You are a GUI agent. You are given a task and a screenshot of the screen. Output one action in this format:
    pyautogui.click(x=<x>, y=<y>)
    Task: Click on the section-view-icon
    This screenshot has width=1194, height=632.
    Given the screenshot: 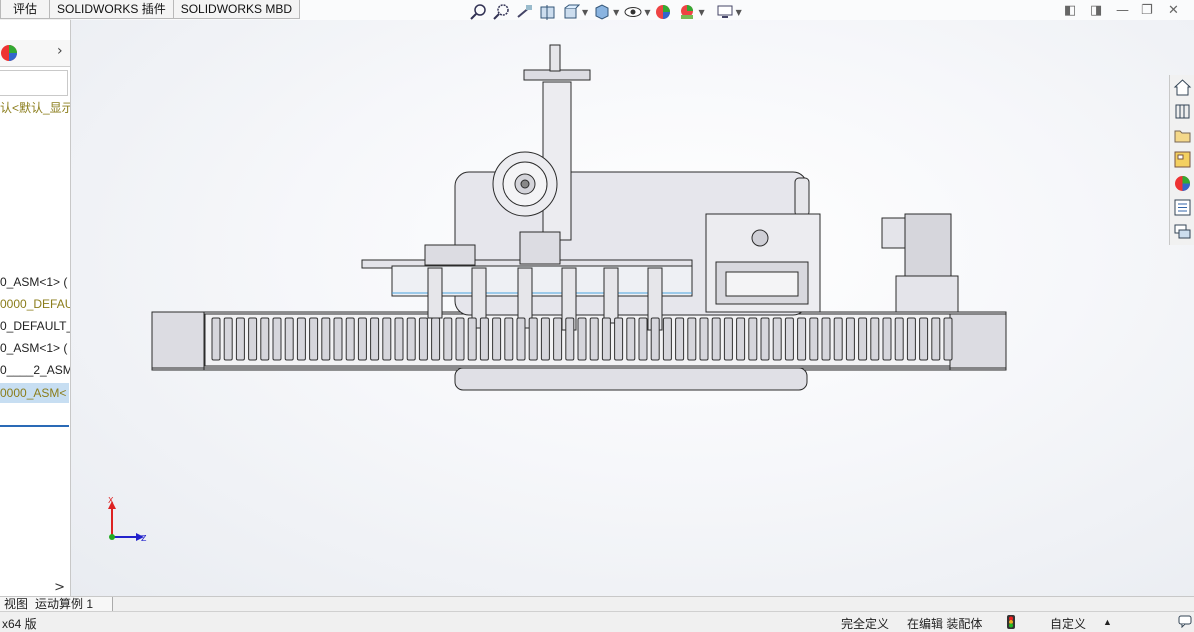 What is the action you would take?
    pyautogui.click(x=548, y=12)
    